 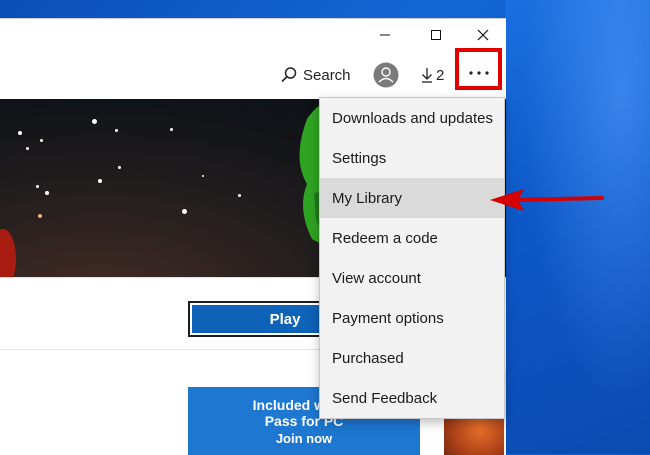 I want to click on maximize-button, so click(x=436, y=35).